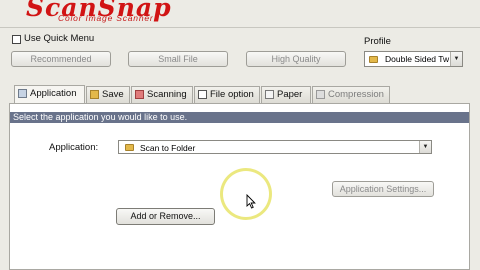  What do you see at coordinates (59, 38) in the screenshot?
I see `use-quick-menu-label: Use Quick Menu` at bounding box center [59, 38].